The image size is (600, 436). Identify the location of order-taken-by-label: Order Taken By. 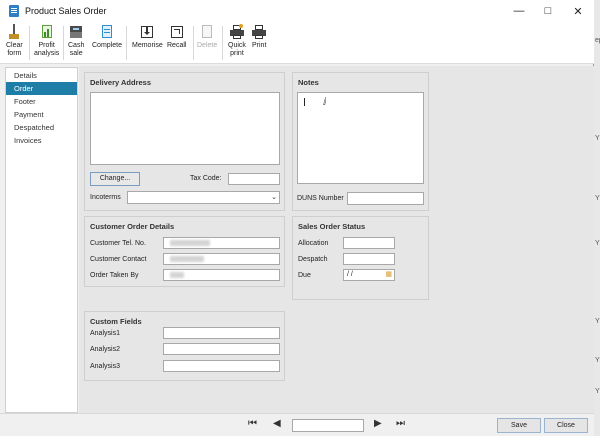
(114, 275).